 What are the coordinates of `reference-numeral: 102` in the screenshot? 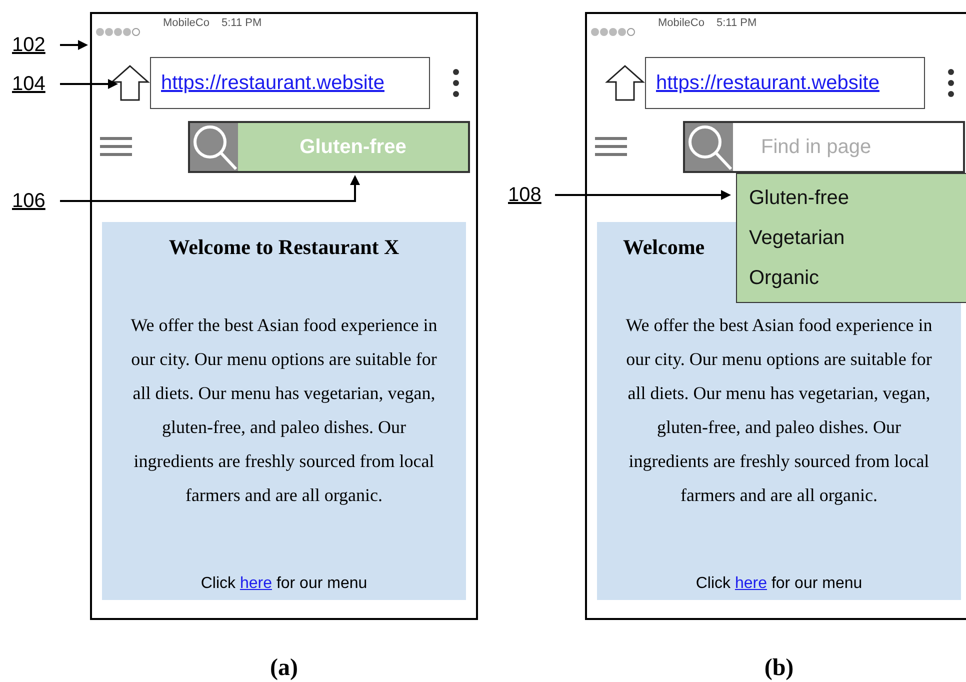 It's located at (29, 45).